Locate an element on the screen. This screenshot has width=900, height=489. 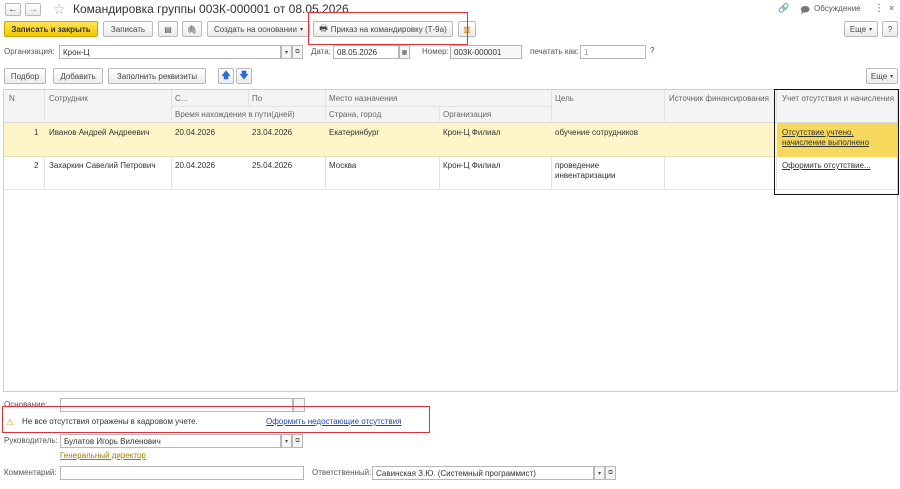
col-destination: Место назначения is located at coordinates (363, 99).